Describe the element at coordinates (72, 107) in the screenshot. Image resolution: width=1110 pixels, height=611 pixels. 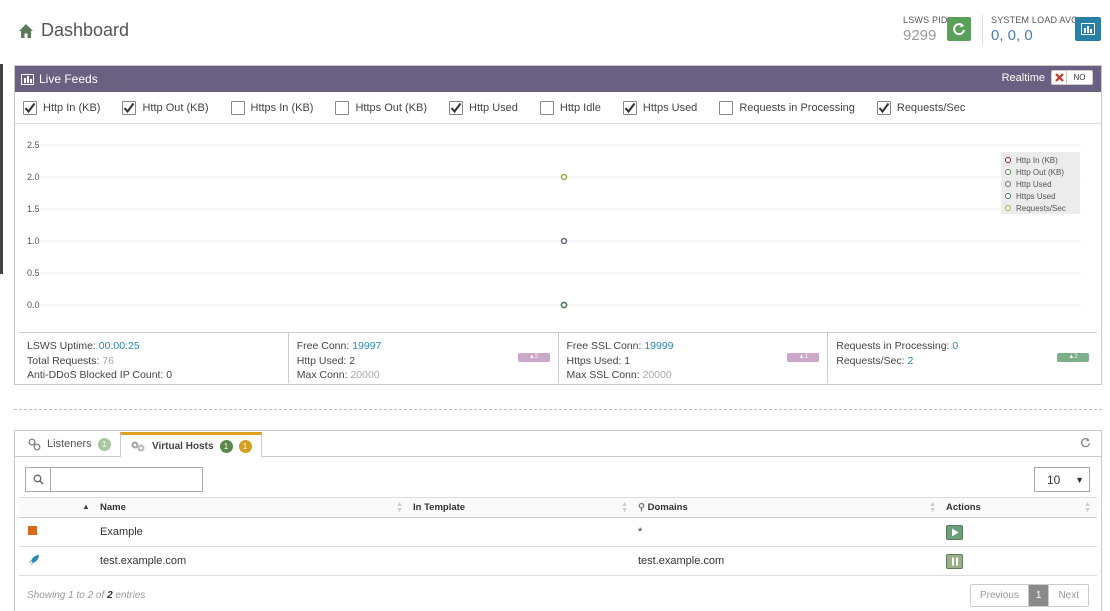
I see `series-checkbox-label: Http In (KB)` at that location.